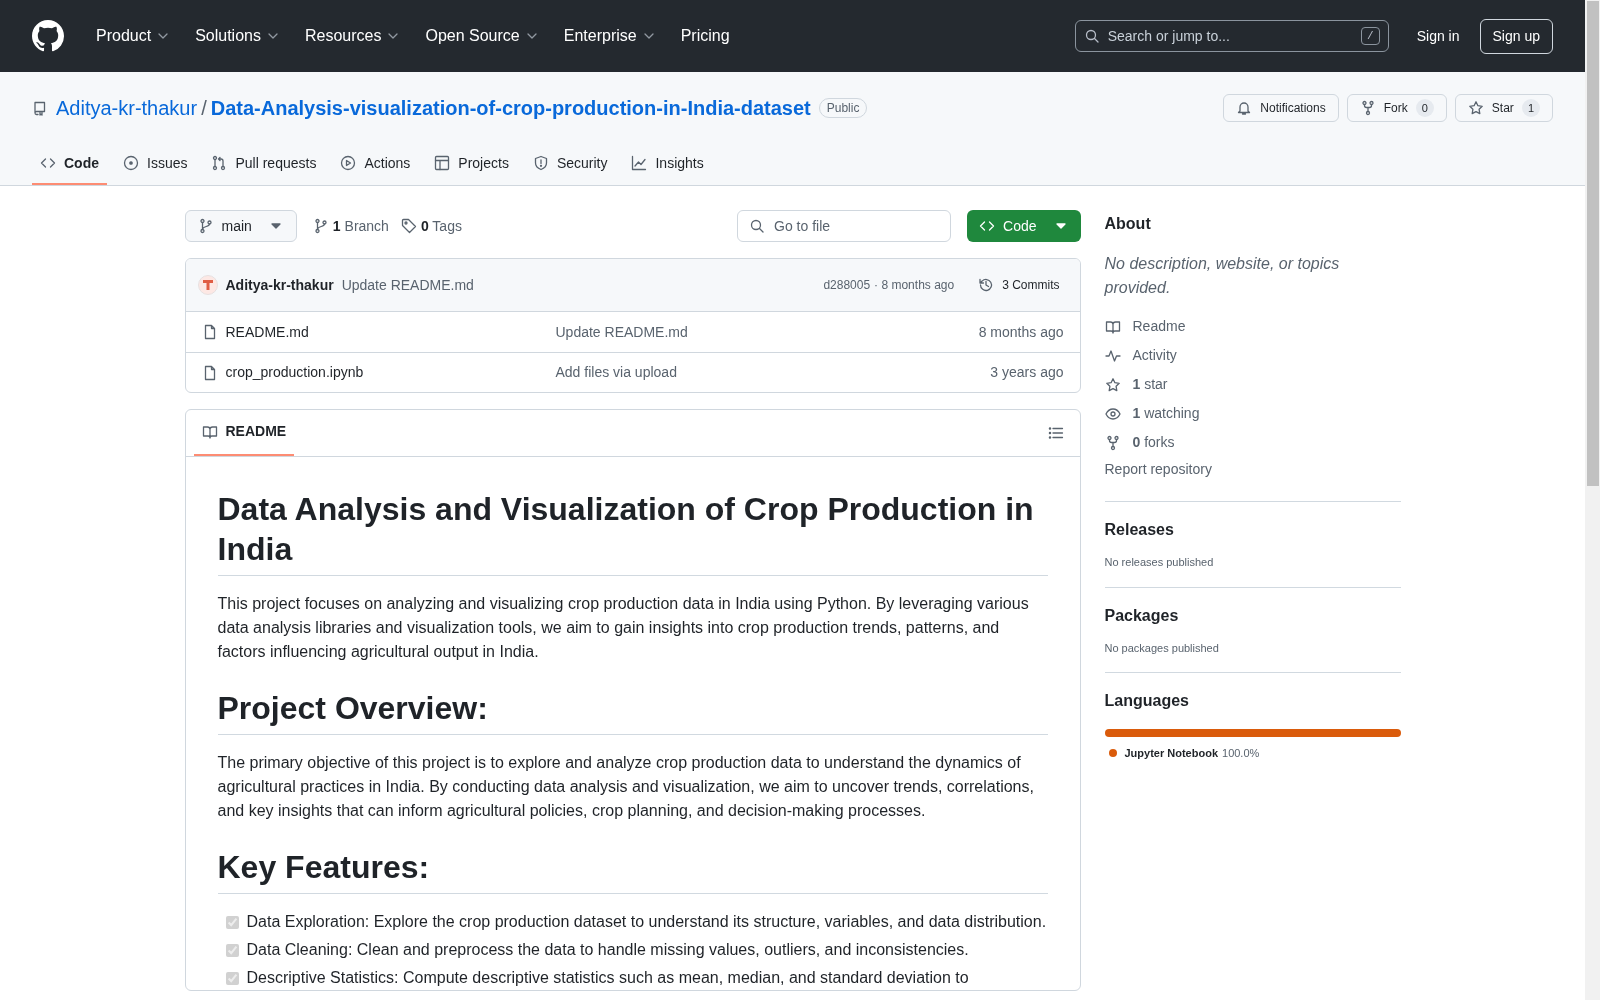 The width and height of the screenshot is (1600, 1000). Describe the element at coordinates (219, 163) in the screenshot. I see `pull-request-icon` at that location.